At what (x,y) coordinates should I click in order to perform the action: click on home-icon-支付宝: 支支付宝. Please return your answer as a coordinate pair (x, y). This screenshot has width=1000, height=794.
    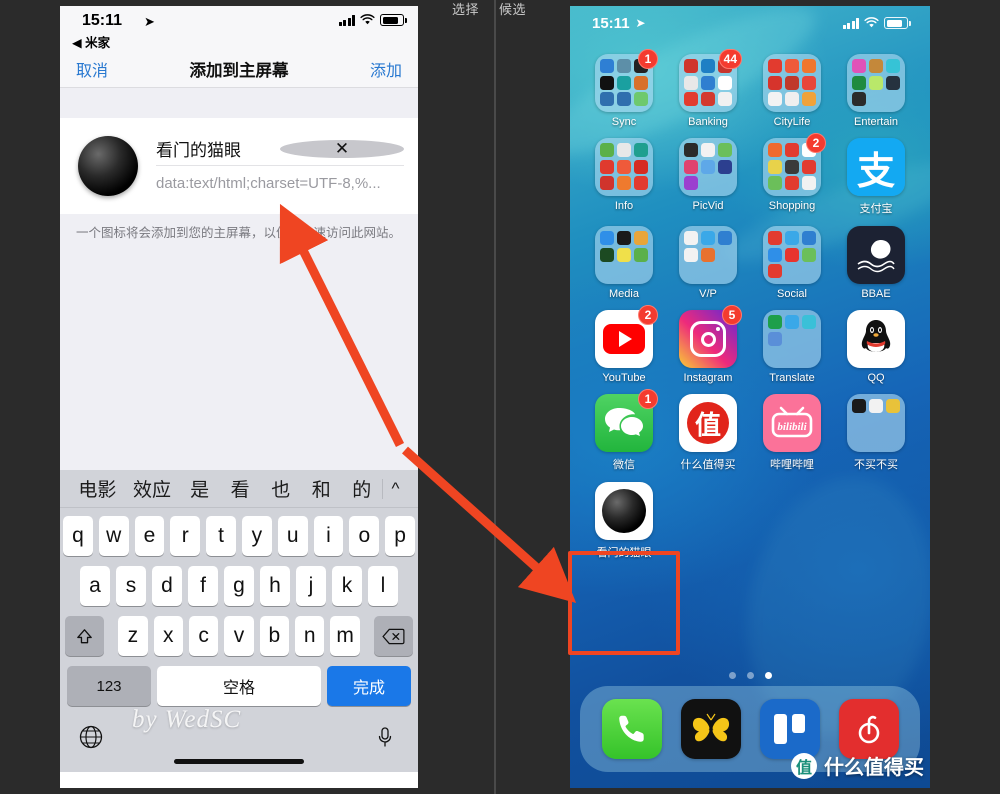
    Looking at the image, I should click on (876, 177).